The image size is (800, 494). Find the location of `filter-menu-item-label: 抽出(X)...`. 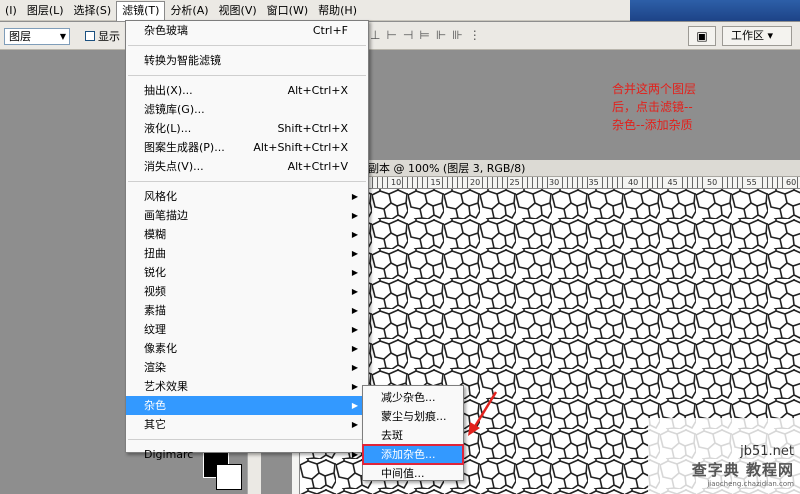

filter-menu-item-label: 抽出(X)... is located at coordinates (168, 90).